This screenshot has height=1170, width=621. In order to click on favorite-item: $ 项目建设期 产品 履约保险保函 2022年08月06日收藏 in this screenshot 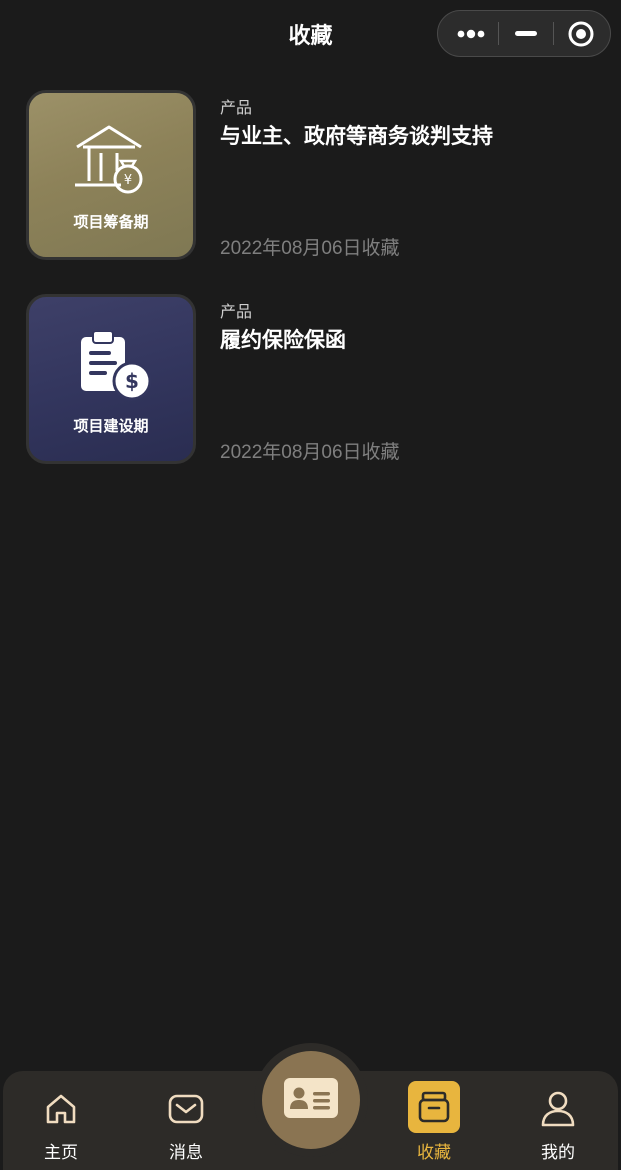, I will do `click(311, 380)`.